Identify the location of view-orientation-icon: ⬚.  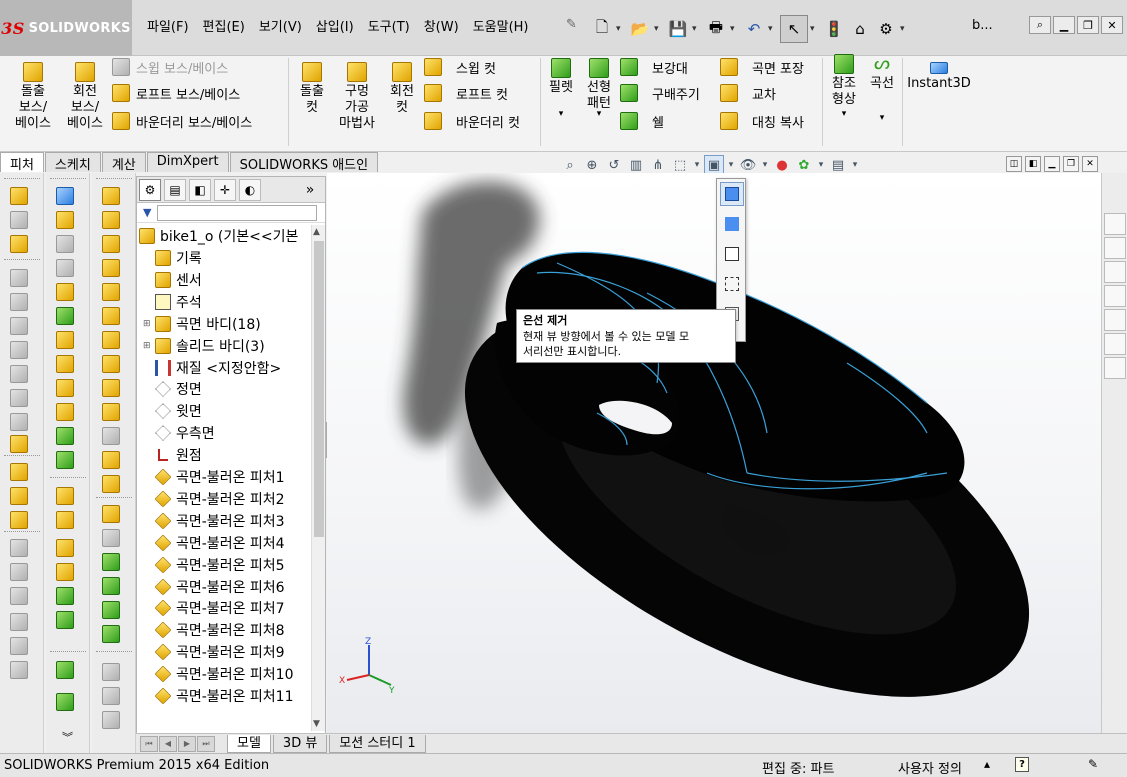
(680, 165).